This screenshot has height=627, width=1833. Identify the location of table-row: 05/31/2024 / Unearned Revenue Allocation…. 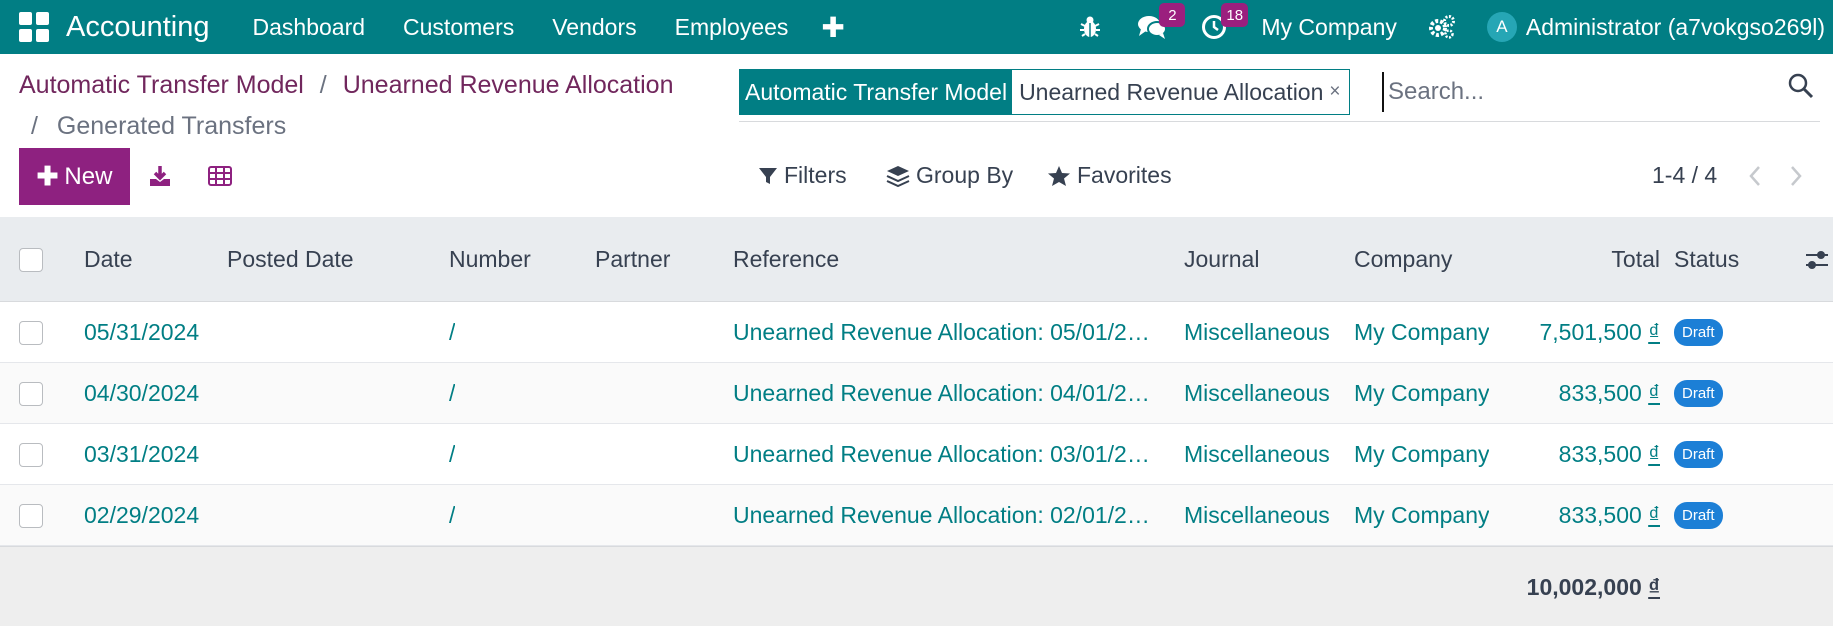
(916, 332).